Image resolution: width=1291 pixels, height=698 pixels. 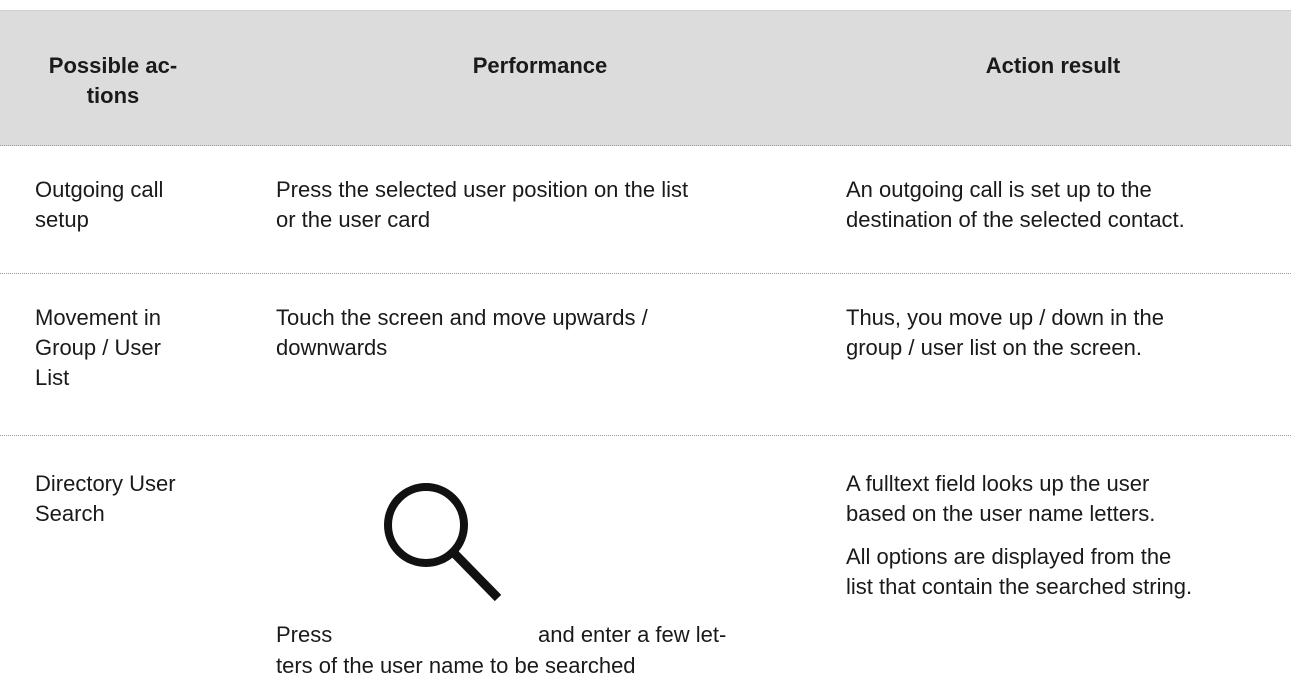 What do you see at coordinates (304, 634) in the screenshot?
I see `performance-press-text: Press` at bounding box center [304, 634].